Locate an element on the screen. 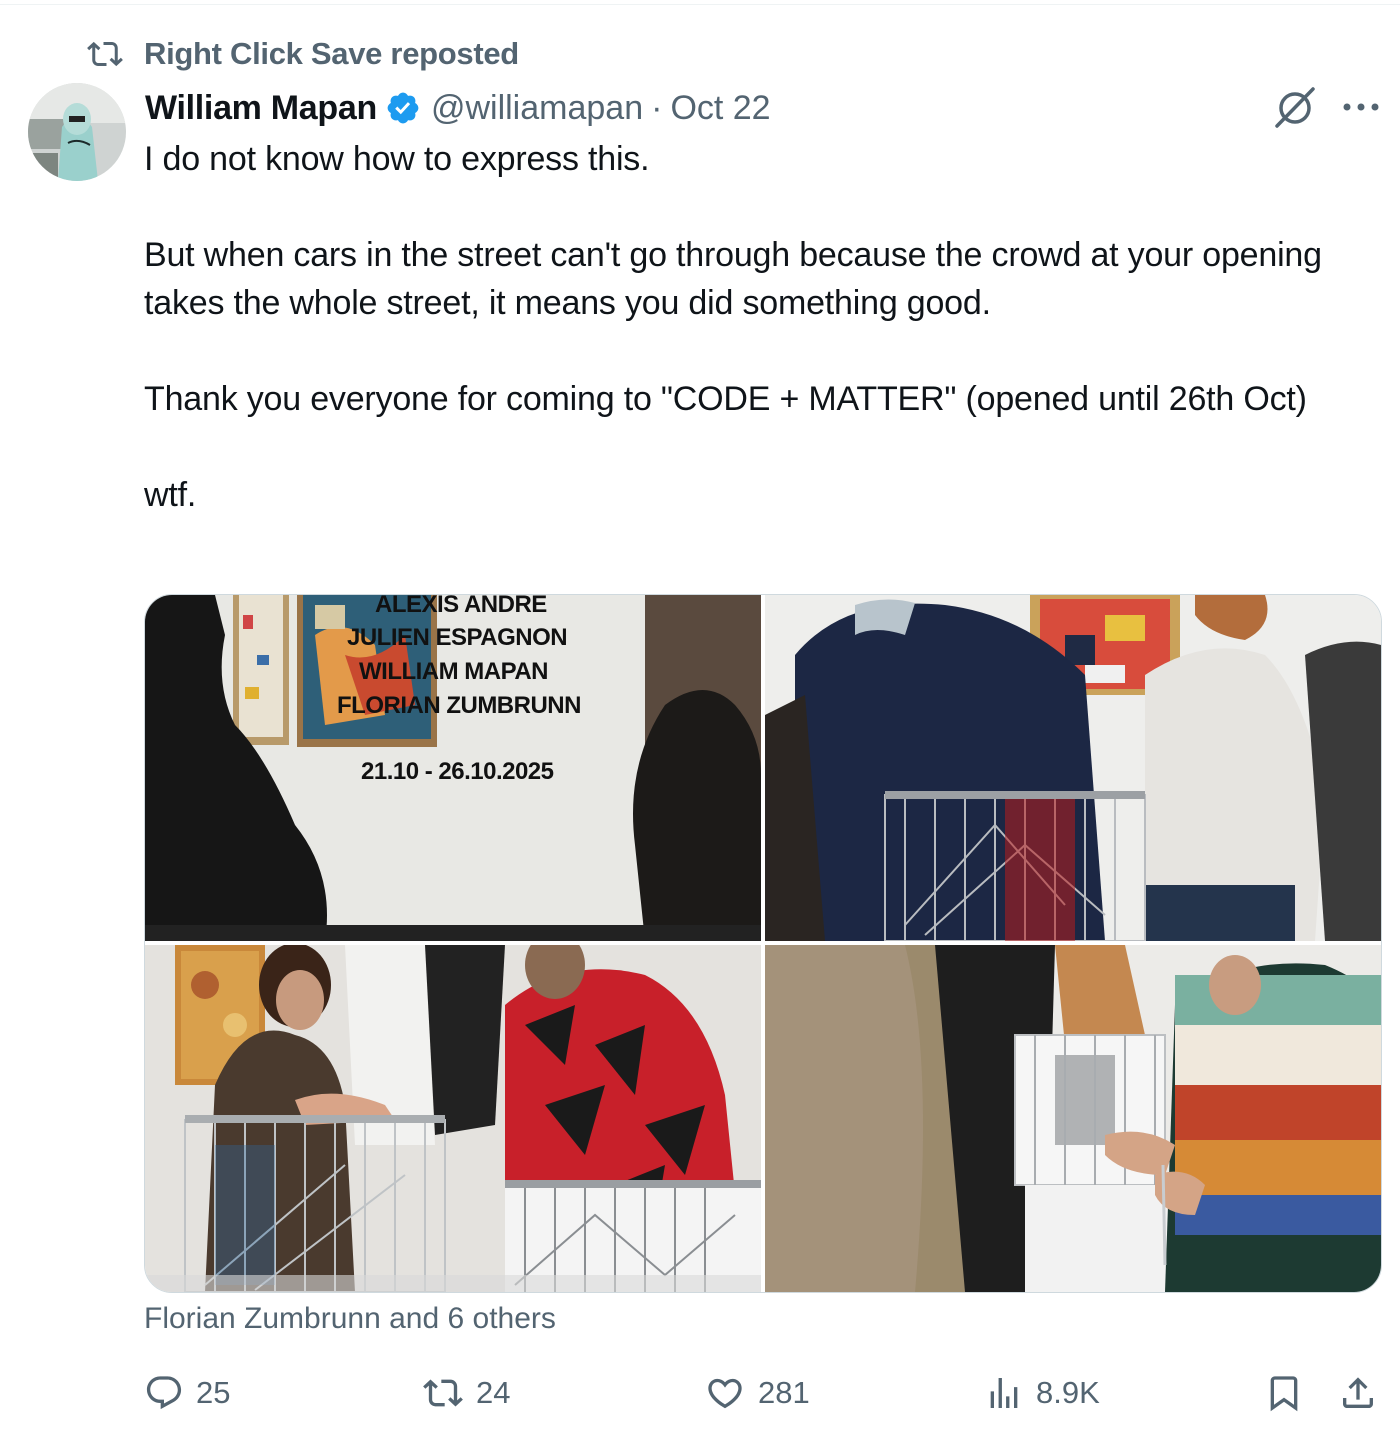  tweet-header: William Mapan @williamapan · Oct 22 is located at coordinates (458, 108).